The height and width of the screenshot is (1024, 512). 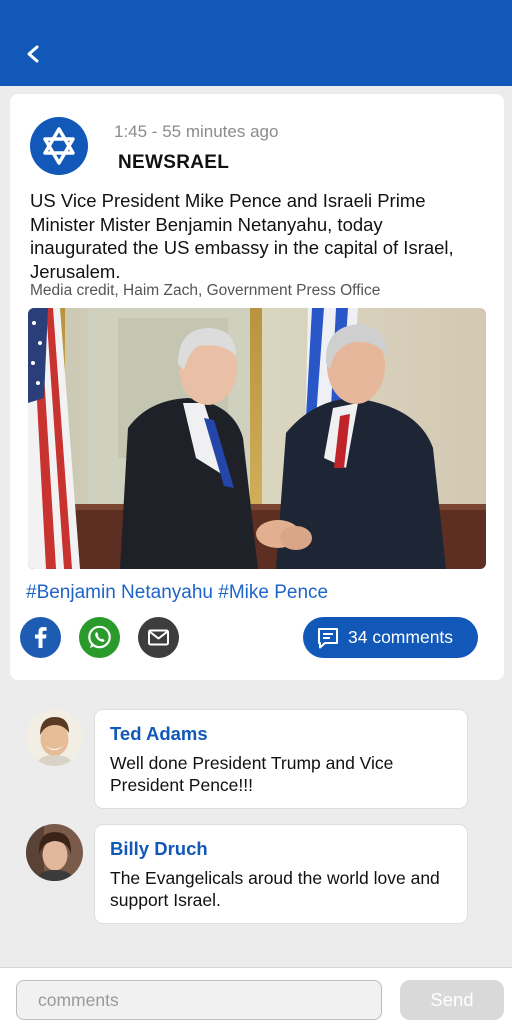 I want to click on avatar-billy-druch, so click(x=54, y=852).